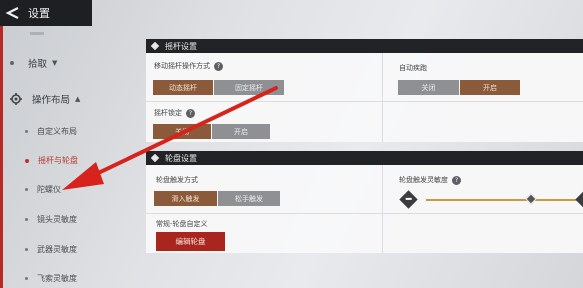 This screenshot has width=583, height=288. I want to click on joystick-lock-label: 摇杆锁定 ?, so click(174, 113).